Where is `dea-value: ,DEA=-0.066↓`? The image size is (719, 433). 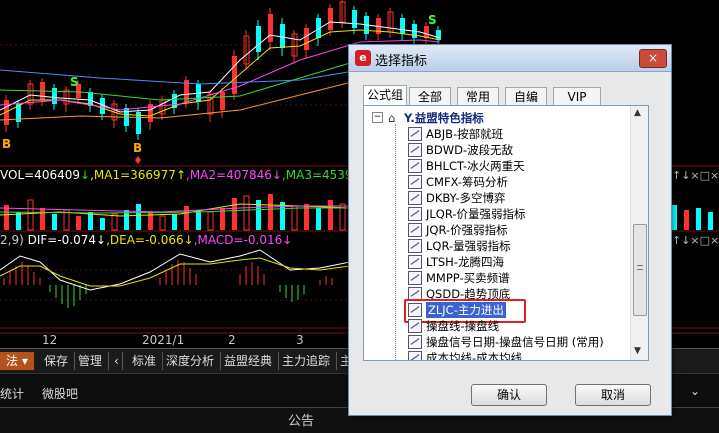
dea-value: ,DEA=-0.066↓ is located at coordinates (150, 240).